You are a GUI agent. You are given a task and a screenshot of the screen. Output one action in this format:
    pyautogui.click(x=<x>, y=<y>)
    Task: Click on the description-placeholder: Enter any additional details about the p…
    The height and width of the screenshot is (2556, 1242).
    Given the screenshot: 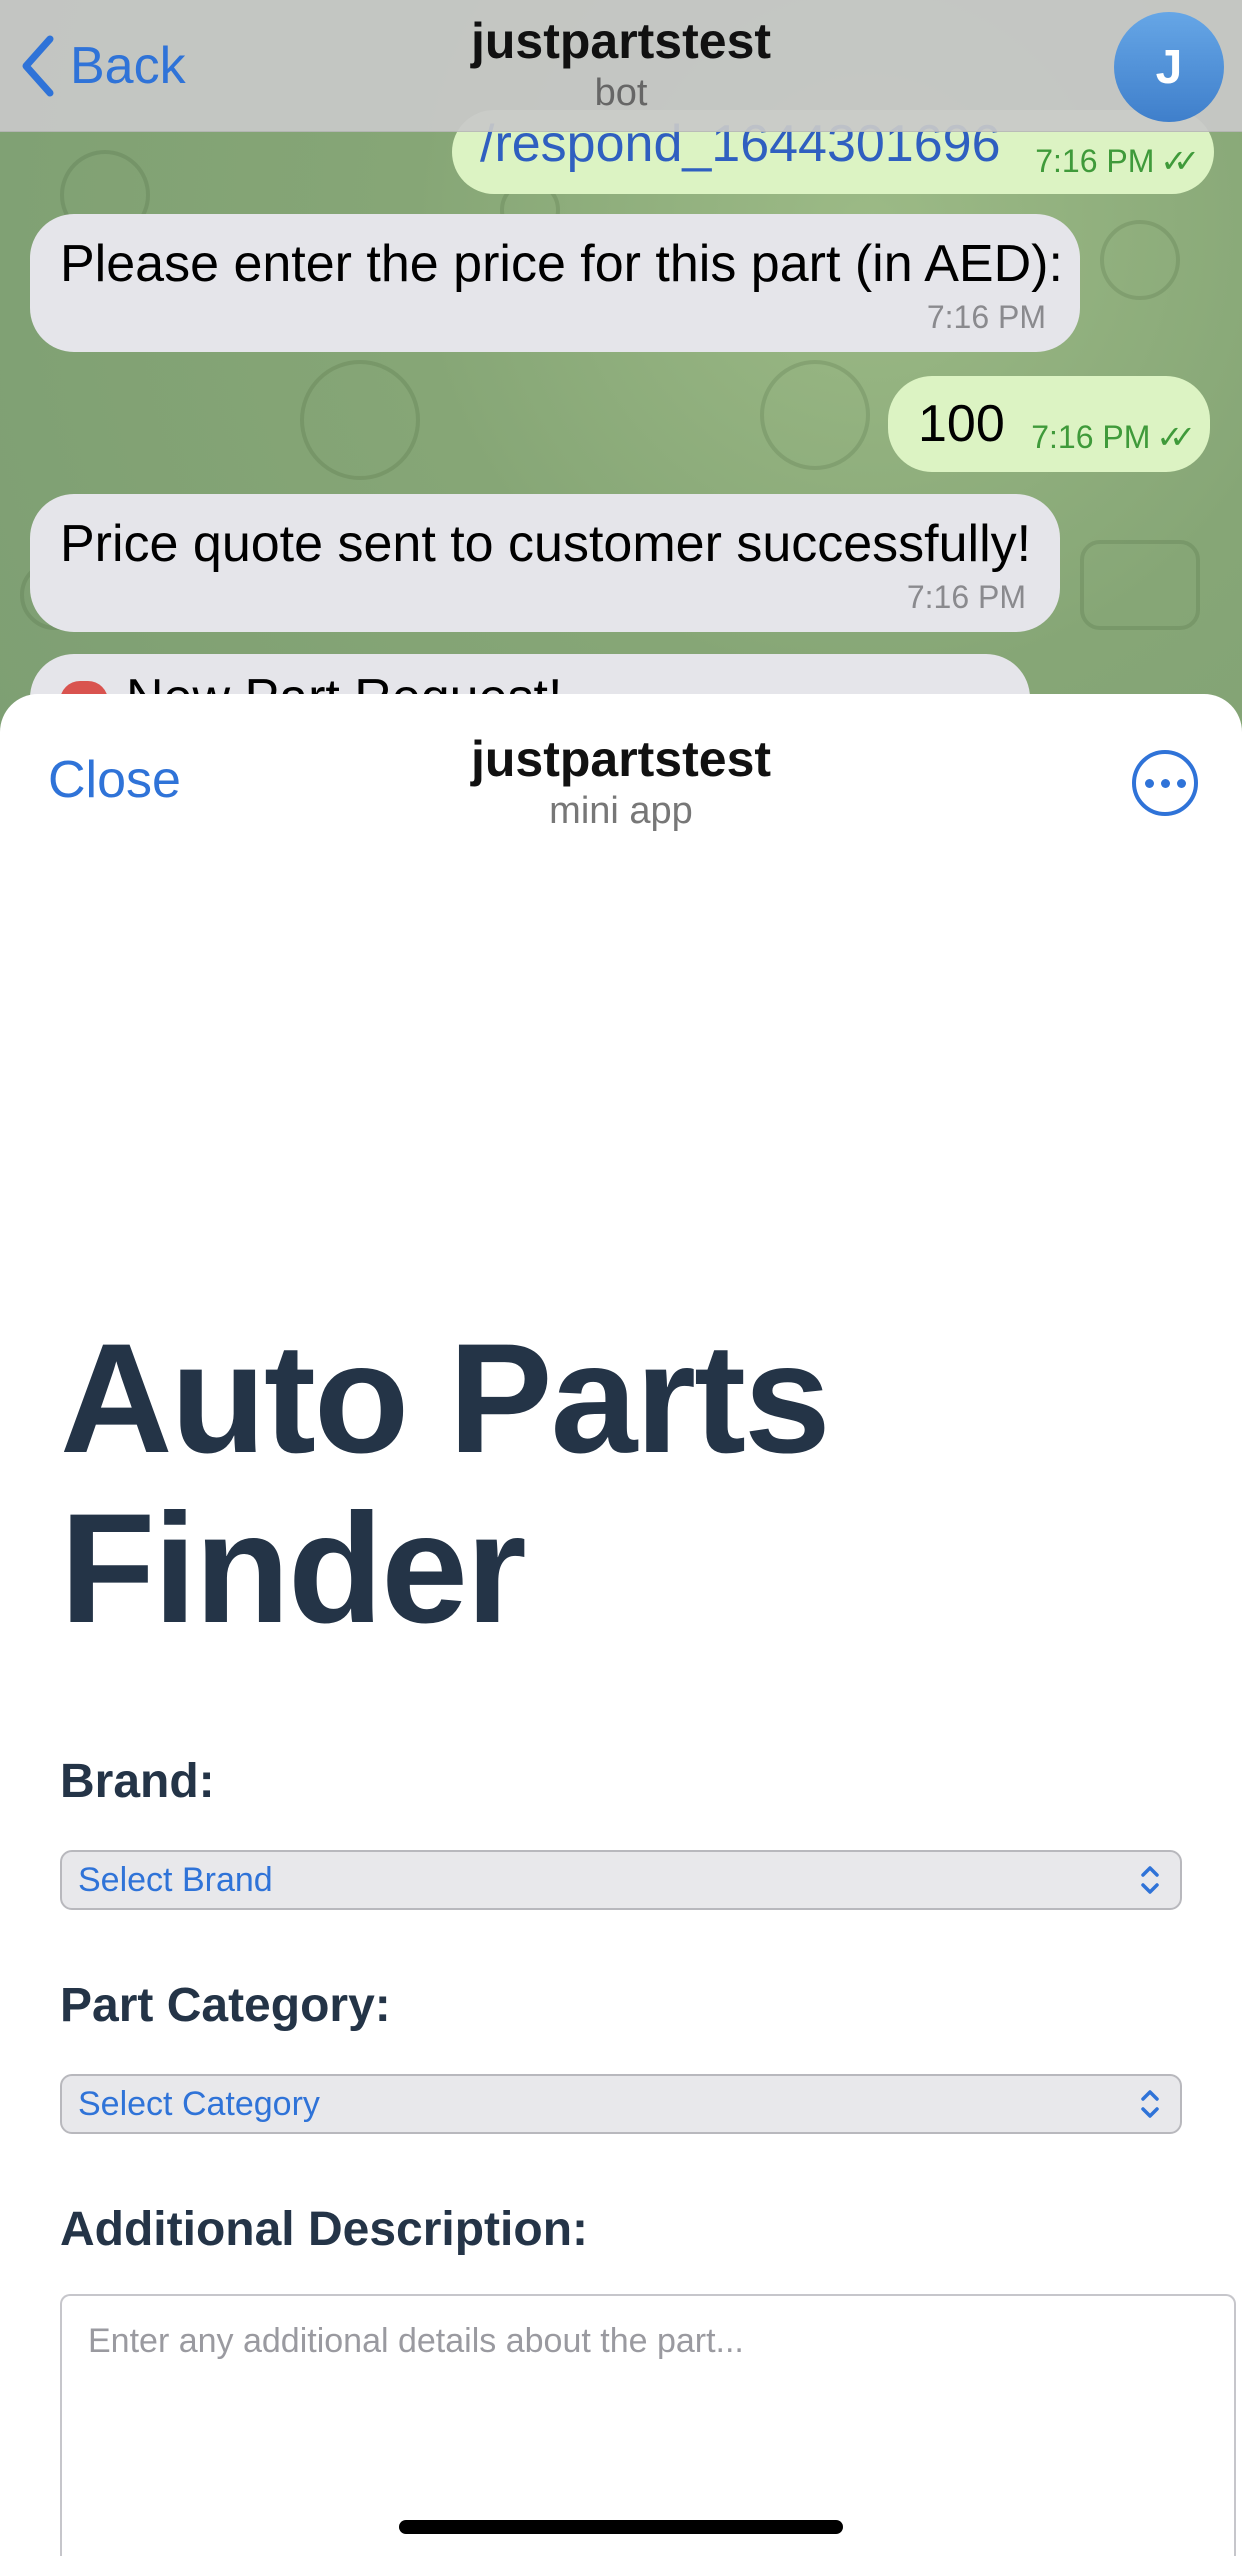 What is the action you would take?
    pyautogui.click(x=416, y=2341)
    